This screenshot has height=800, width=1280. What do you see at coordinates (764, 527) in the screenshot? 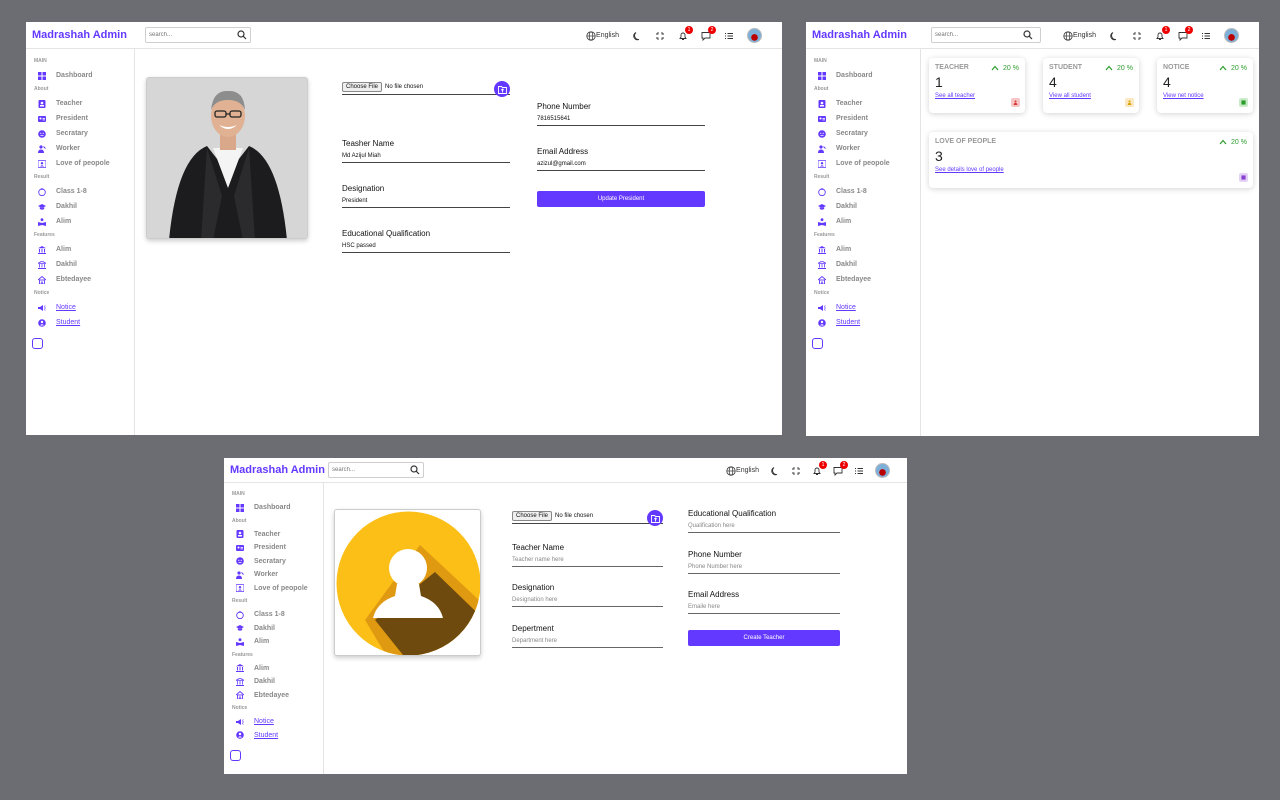
I see `field-placeholder: Qualification here` at bounding box center [764, 527].